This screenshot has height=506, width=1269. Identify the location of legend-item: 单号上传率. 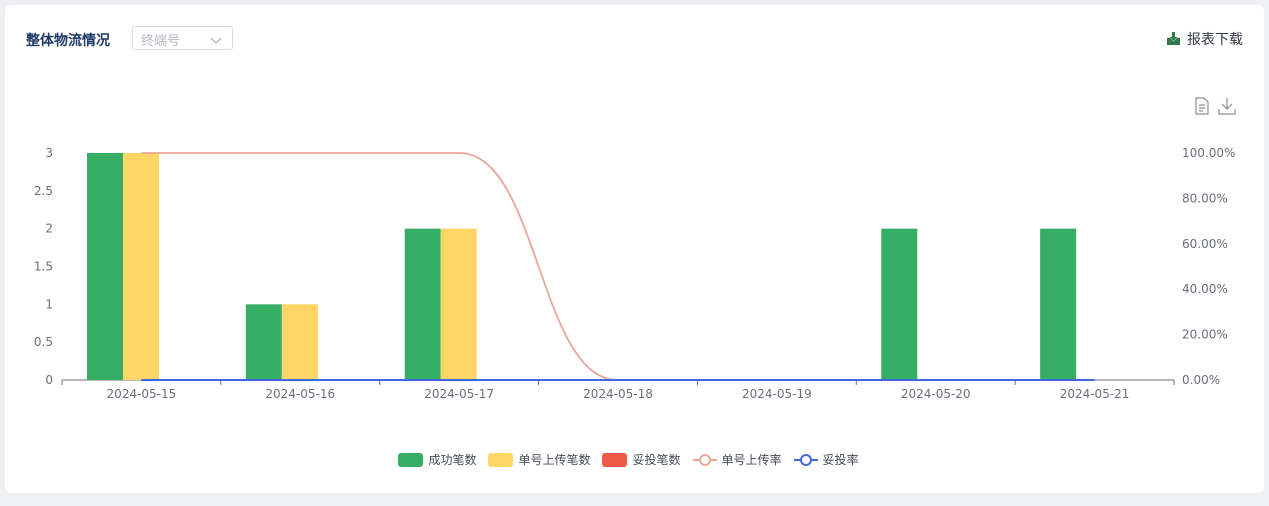
(737, 459).